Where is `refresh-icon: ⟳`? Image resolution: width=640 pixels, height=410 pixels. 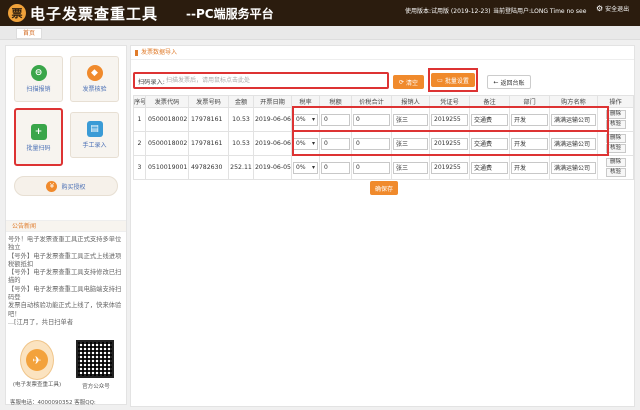
refresh-icon: ⟳ is located at coordinates (401, 82).